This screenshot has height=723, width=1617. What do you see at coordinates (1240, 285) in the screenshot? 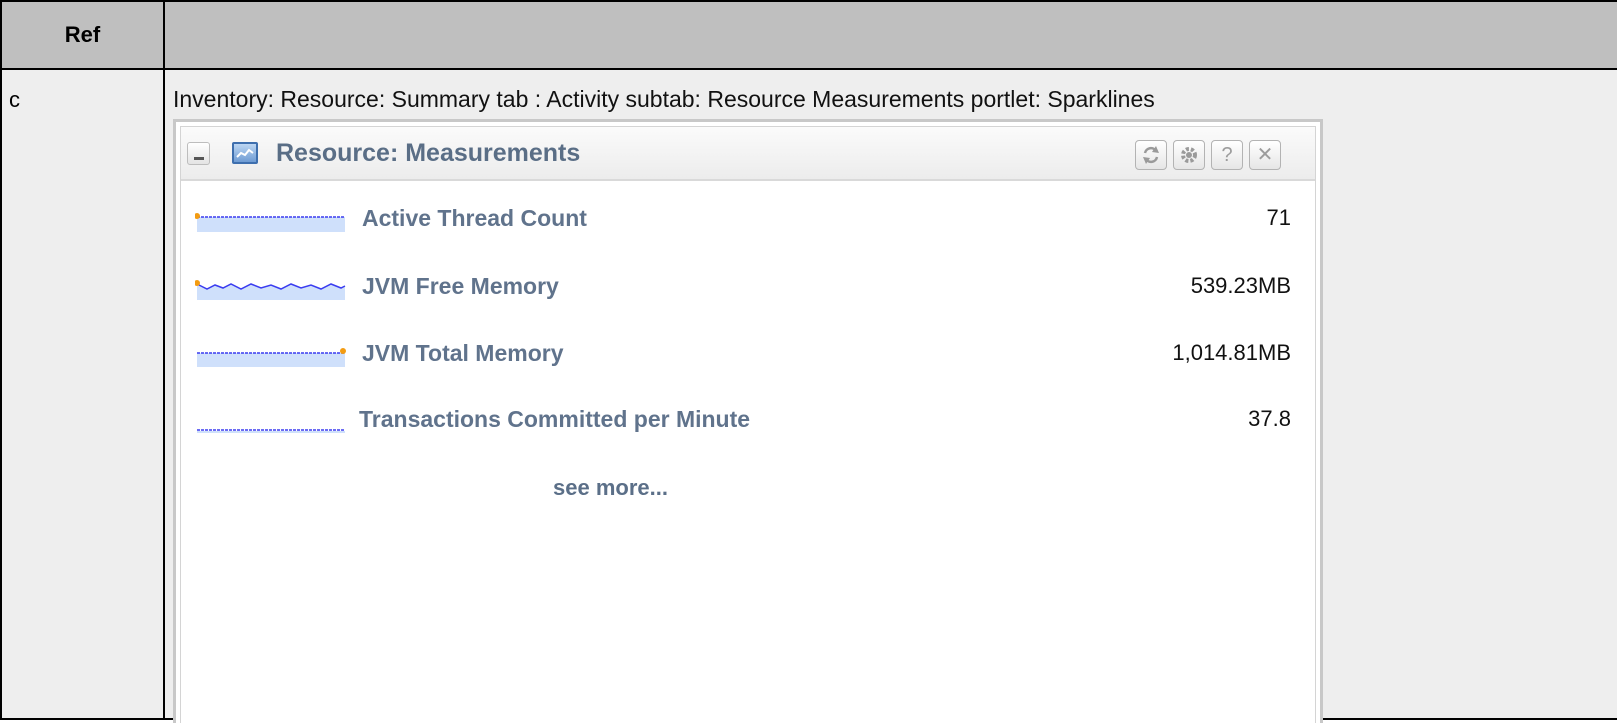
I see `metric-value: 539.23MB` at bounding box center [1240, 285].